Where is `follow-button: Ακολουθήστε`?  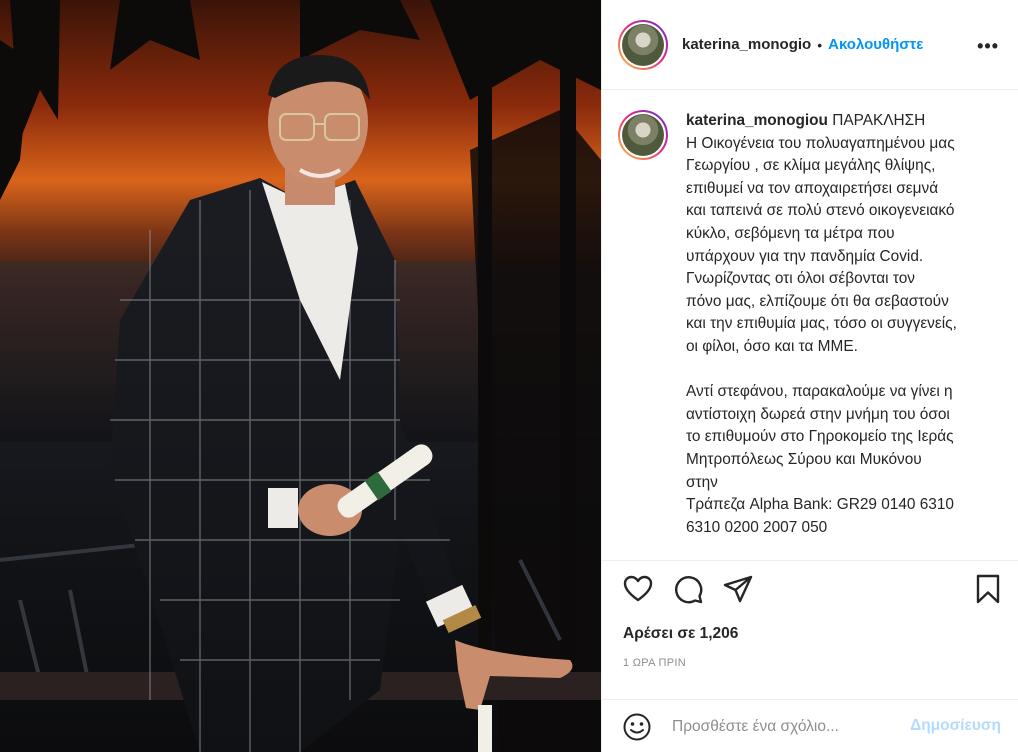
follow-button: Ακολουθήστε is located at coordinates (875, 44).